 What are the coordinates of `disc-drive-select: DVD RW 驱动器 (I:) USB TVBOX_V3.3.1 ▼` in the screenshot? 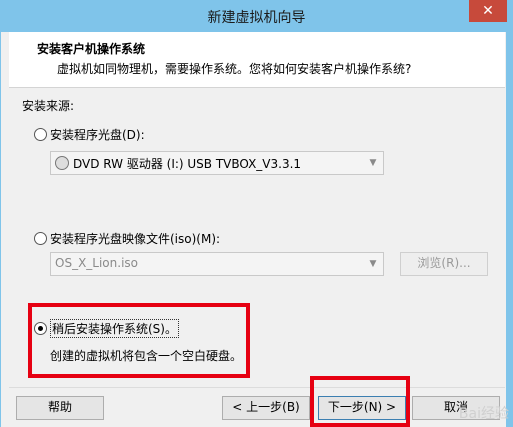 It's located at (217, 163).